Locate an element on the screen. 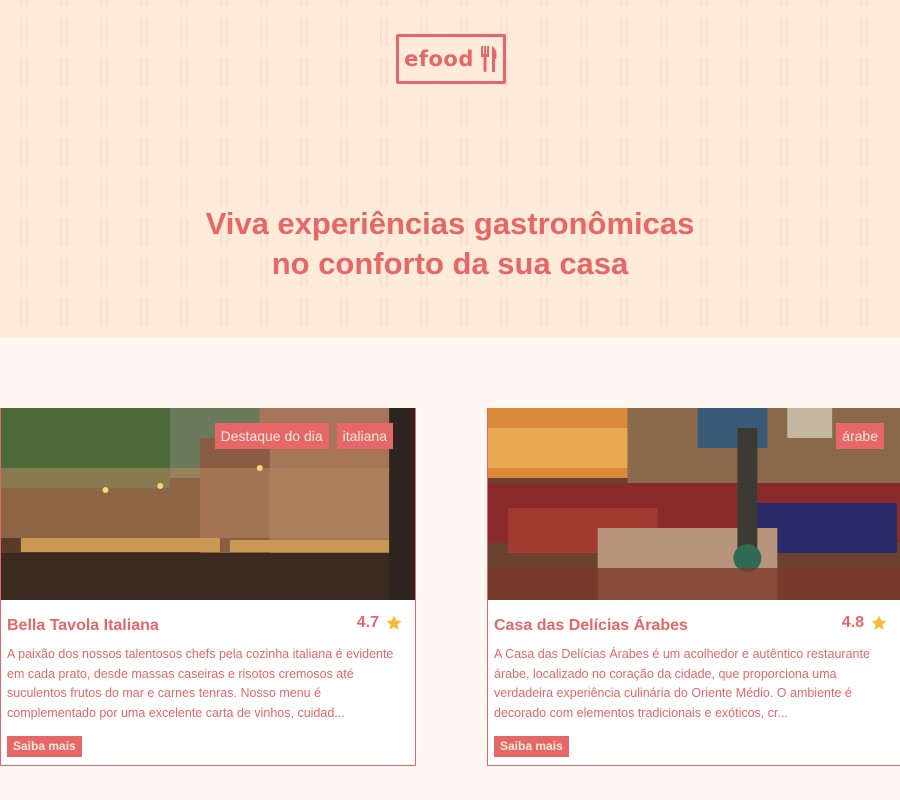  tag-featured: Destaque do dia is located at coordinates (271, 436).